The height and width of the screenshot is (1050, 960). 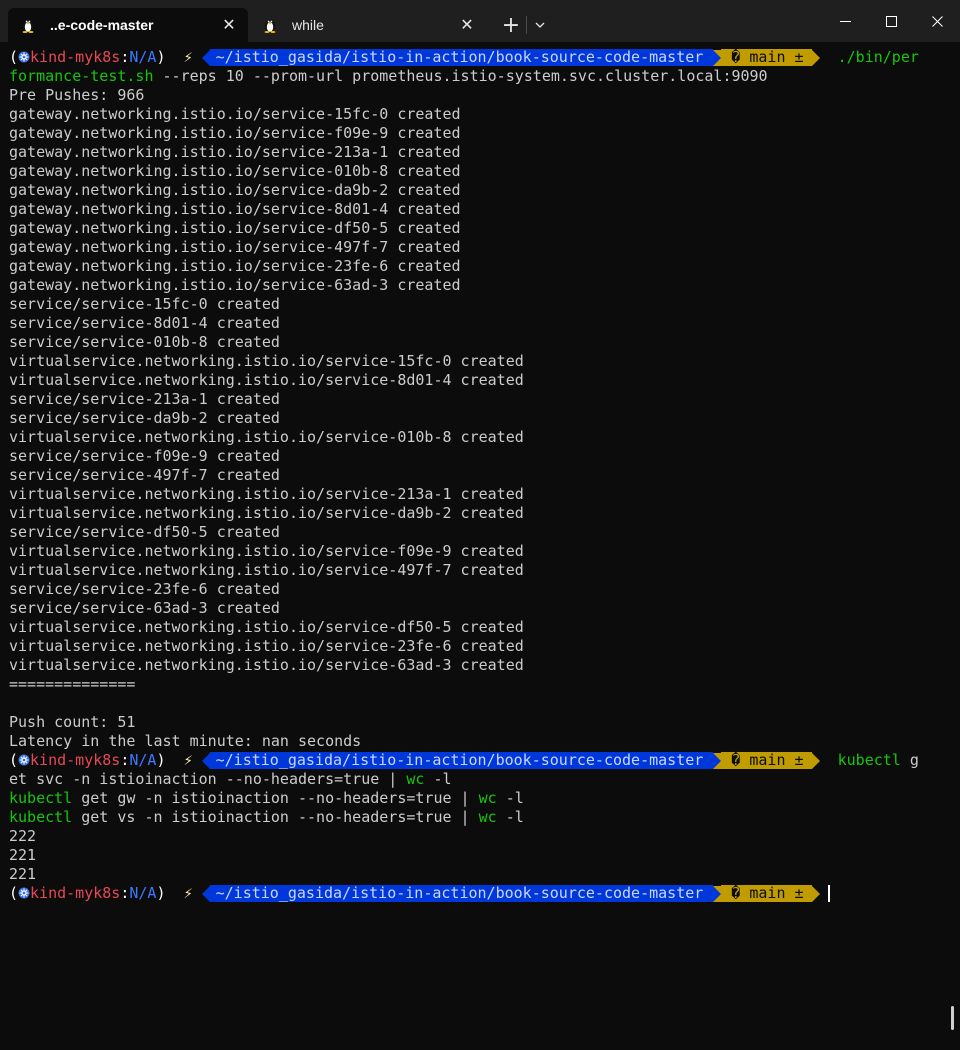 What do you see at coordinates (540, 25) in the screenshot?
I see `chevron-down-icon` at bounding box center [540, 25].